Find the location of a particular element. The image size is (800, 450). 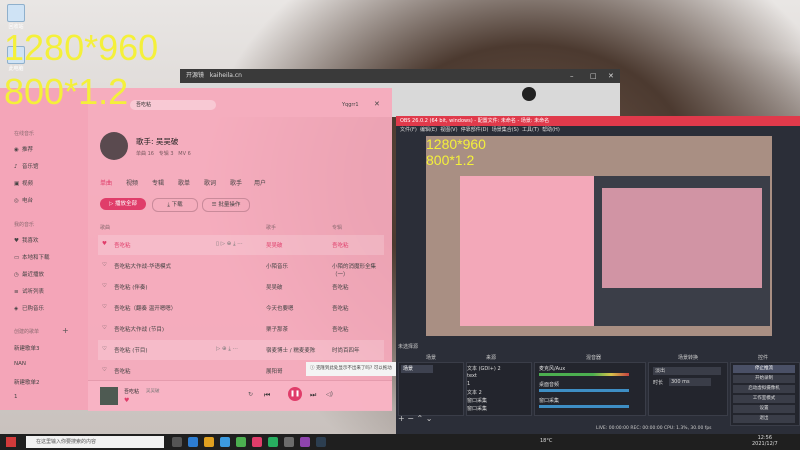

add-icon: + is located at coordinates (65, 330).